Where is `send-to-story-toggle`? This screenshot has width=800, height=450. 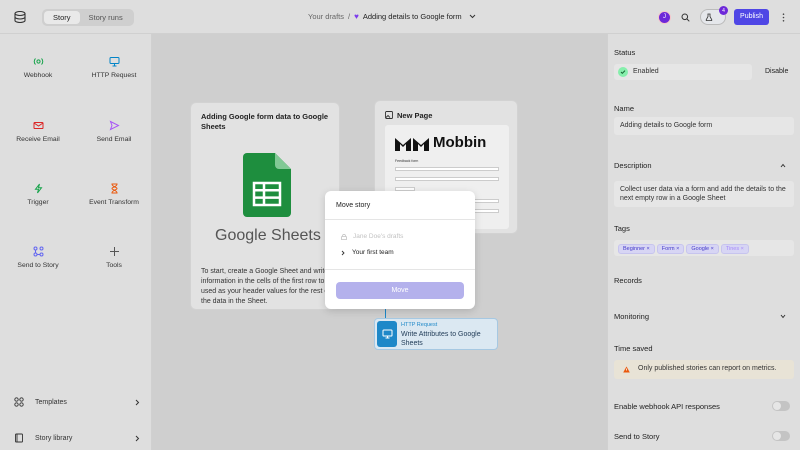 send-to-story-toggle is located at coordinates (781, 436).